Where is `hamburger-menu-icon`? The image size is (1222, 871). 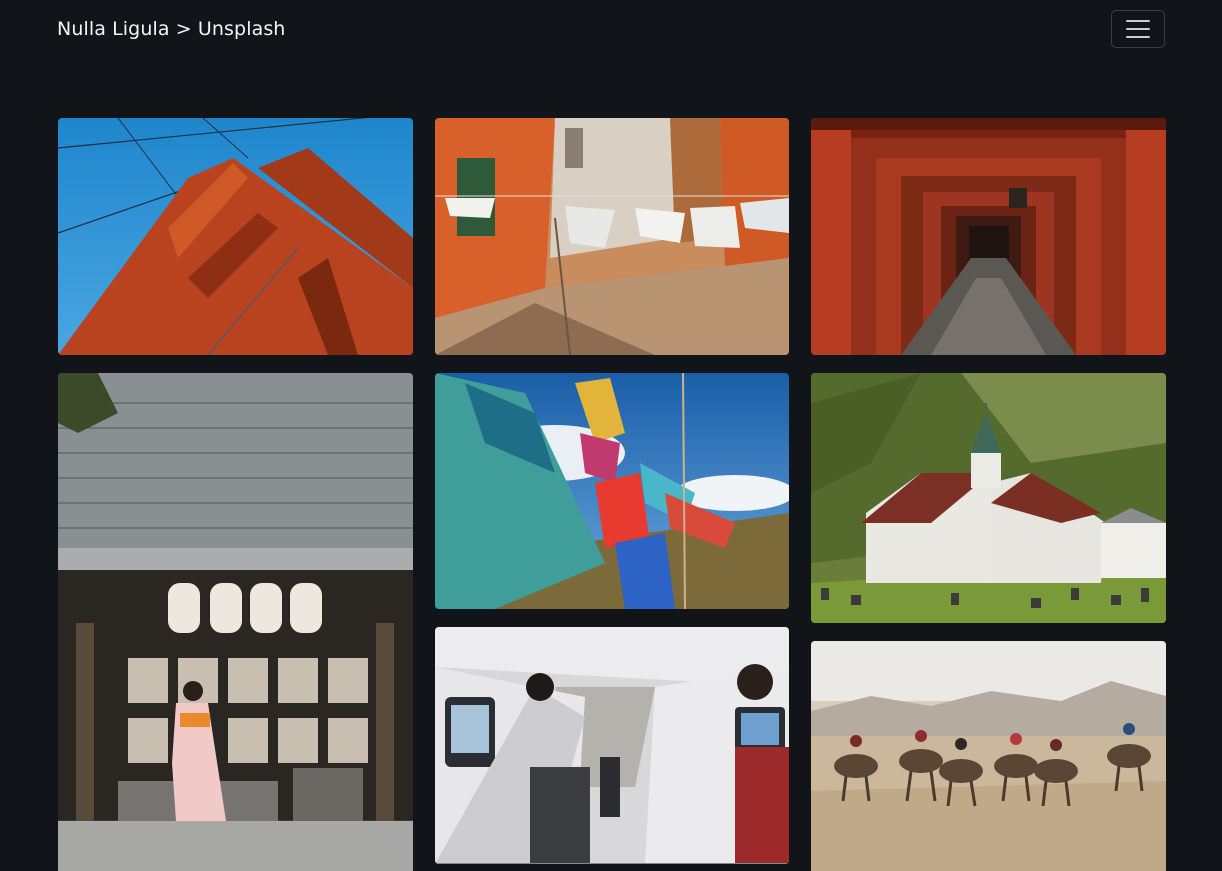
hamburger-menu-icon is located at coordinates (1138, 21).